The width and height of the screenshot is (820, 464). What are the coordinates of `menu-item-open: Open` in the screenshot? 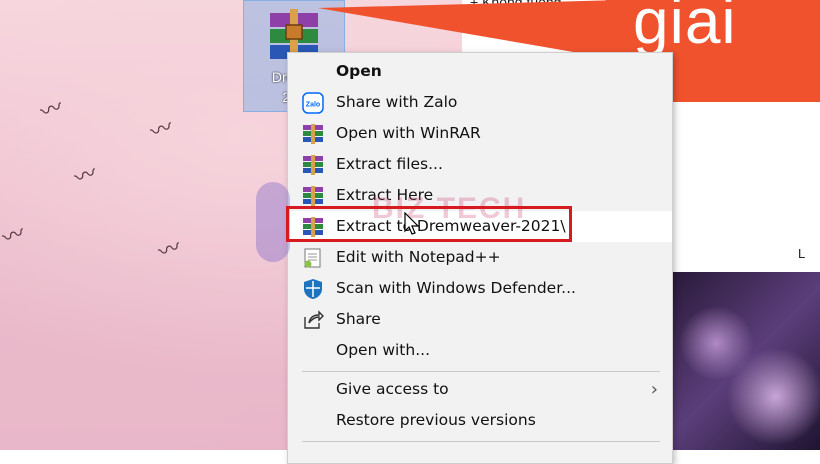 It's located at (480, 71).